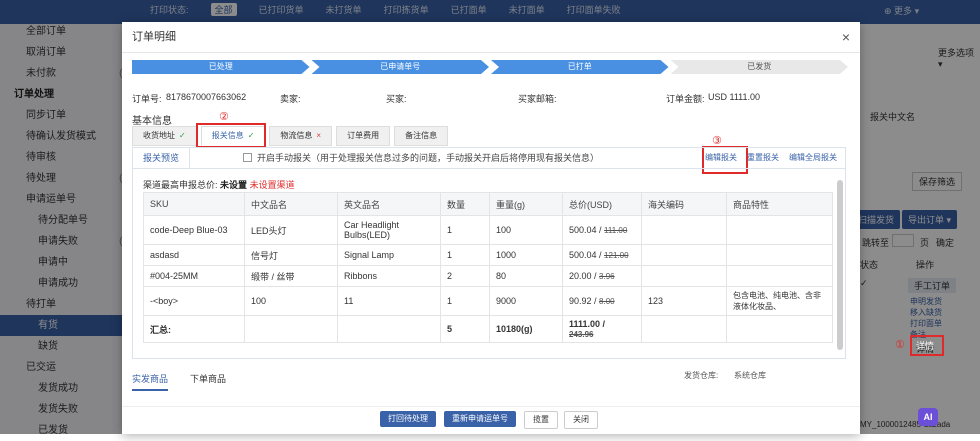 Image resolution: width=980 pixels, height=441 pixels. Describe the element at coordinates (152, 121) in the screenshot. I see `basic-info-title: 基本信息` at that location.